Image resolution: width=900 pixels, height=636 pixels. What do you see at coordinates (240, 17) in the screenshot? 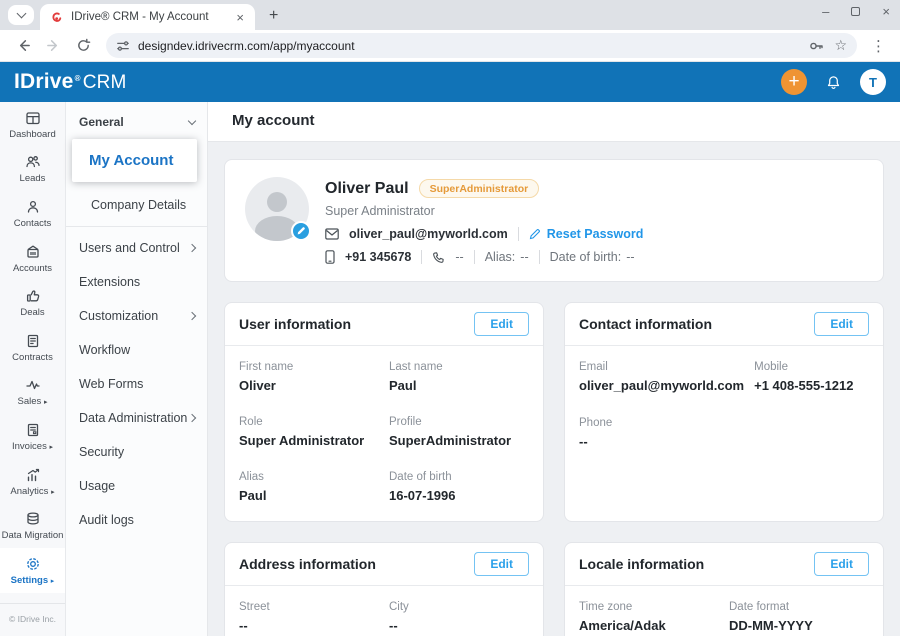
I see `tab-close-icon: ×` at bounding box center [240, 17].